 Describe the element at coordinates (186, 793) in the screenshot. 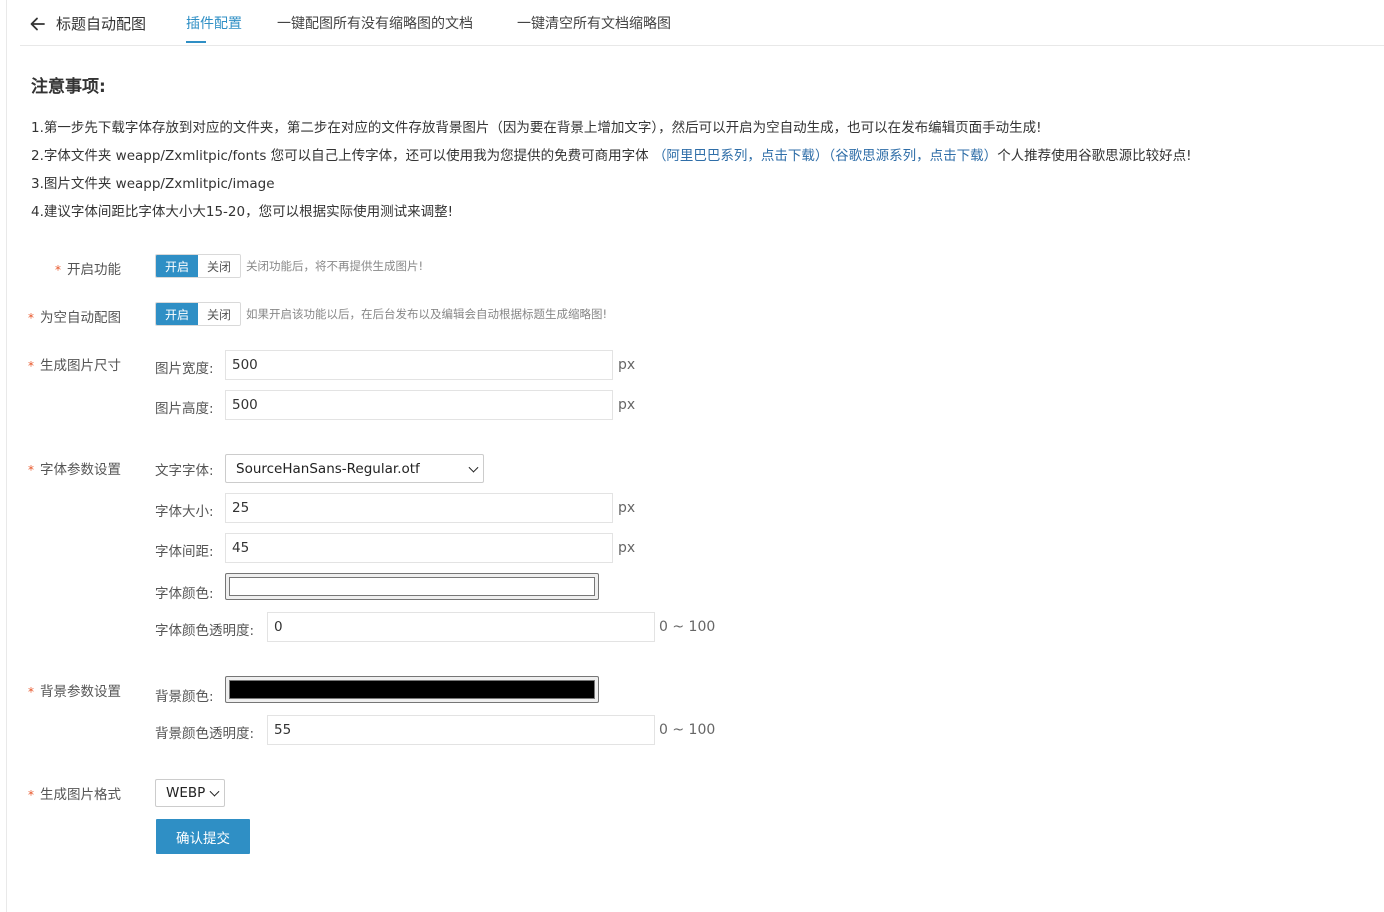

I see `format-value: WEBP` at that location.